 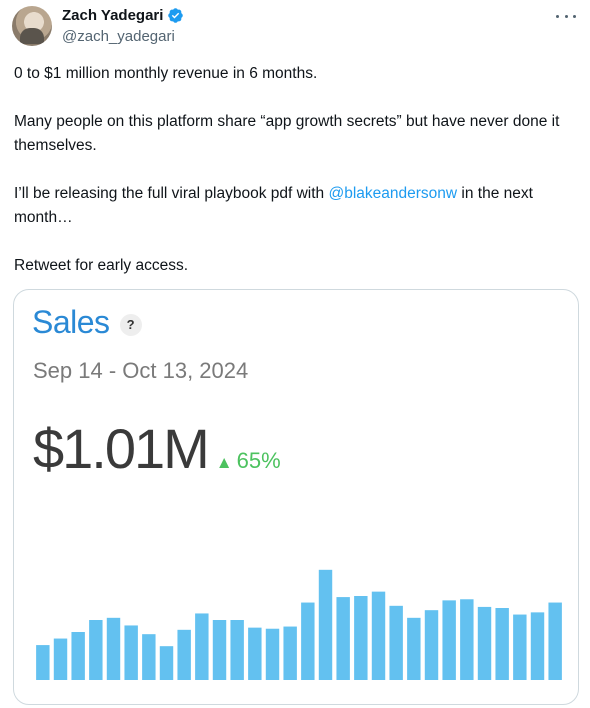 I want to click on author-name-row: Zach Yadegari, so click(x=123, y=15).